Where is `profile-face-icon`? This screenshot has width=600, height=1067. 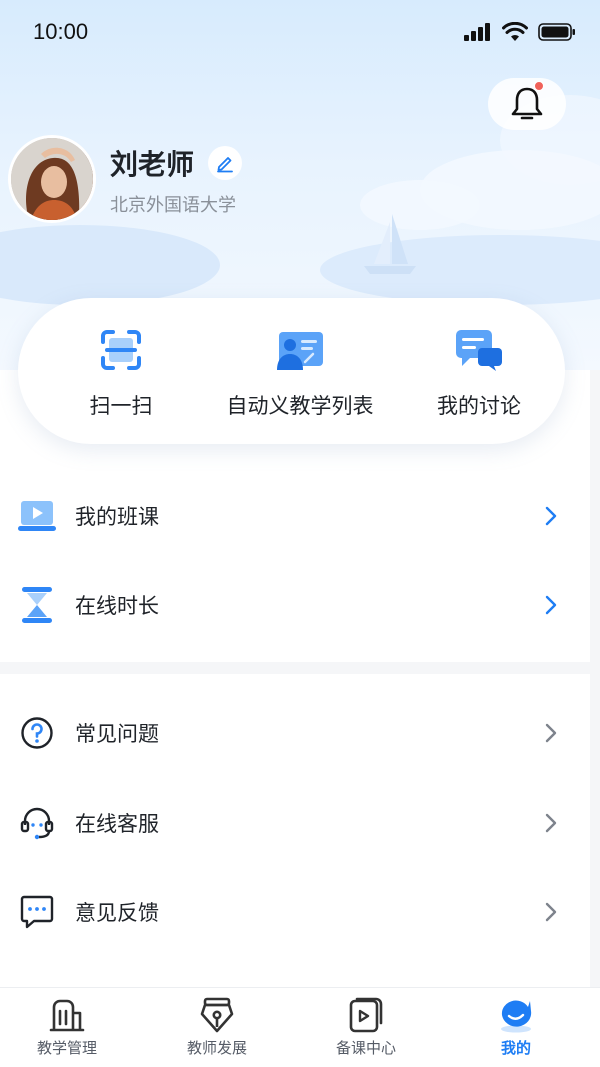
profile-face-icon is located at coordinates (516, 1016).